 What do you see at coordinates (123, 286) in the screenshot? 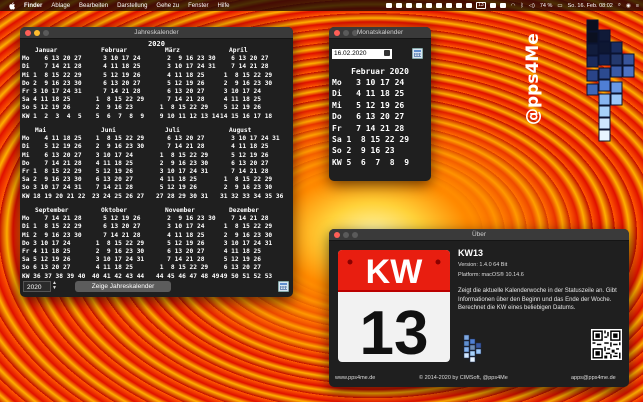
I see `show-year-calendar-button: Zeige Jahreskalender` at bounding box center [123, 286].